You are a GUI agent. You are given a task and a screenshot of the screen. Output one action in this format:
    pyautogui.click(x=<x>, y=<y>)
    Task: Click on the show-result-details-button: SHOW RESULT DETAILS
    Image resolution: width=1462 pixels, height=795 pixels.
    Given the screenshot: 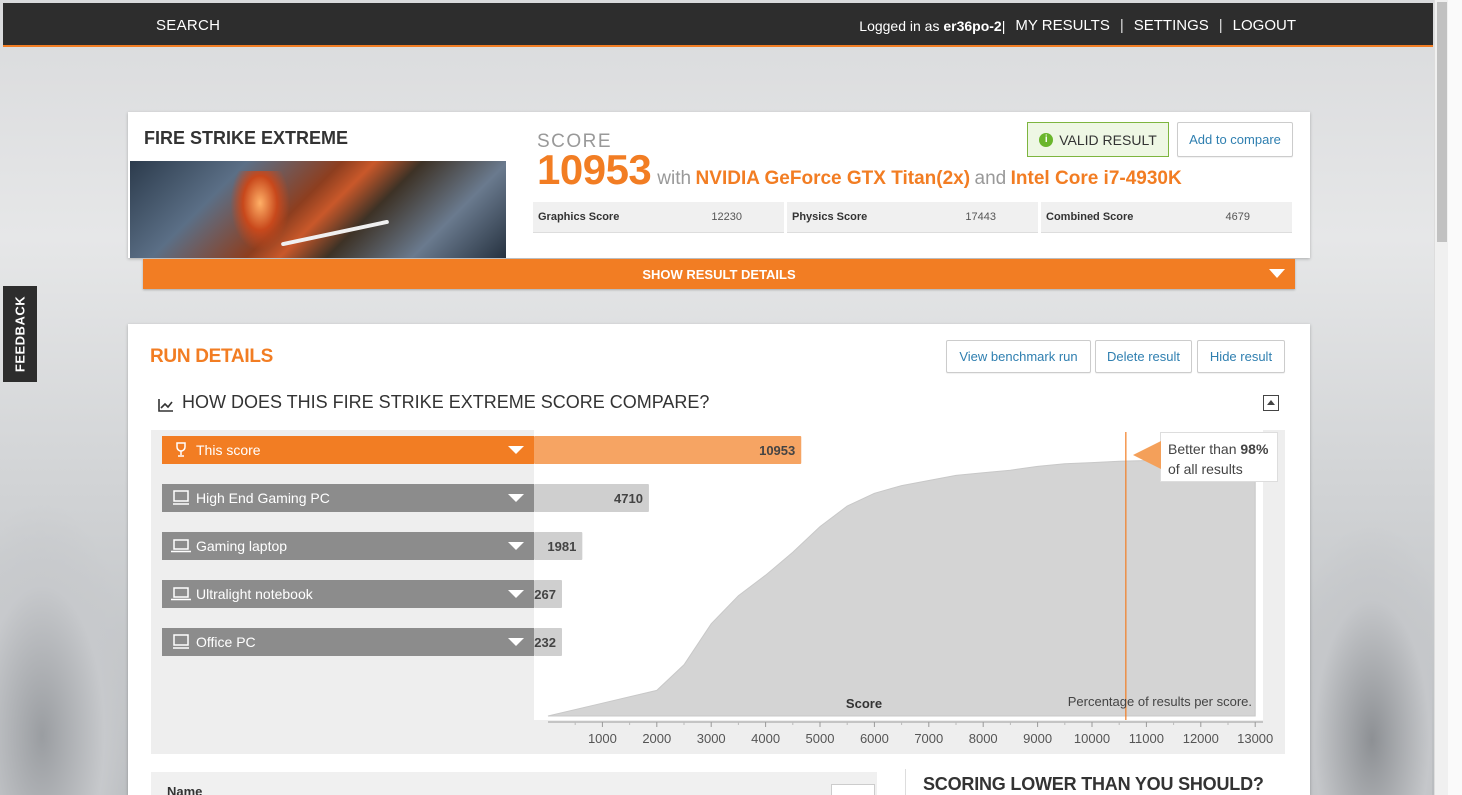 What is the action you would take?
    pyautogui.click(x=719, y=274)
    